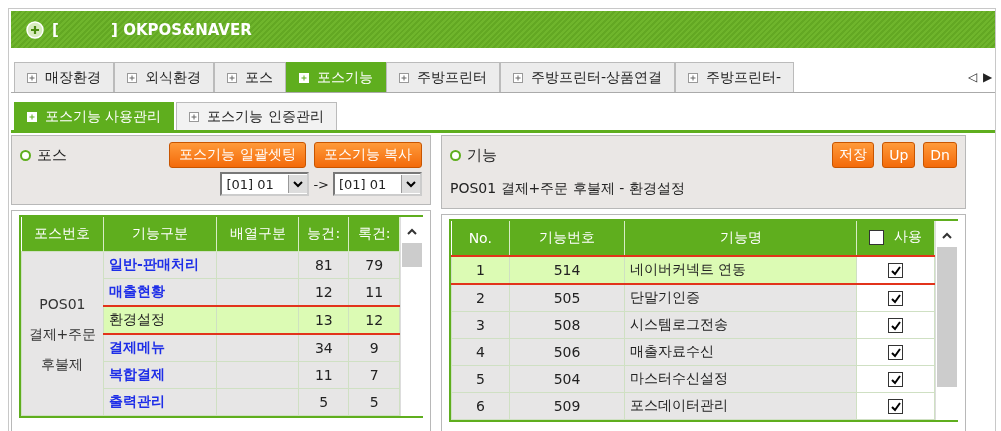 The width and height of the screenshot is (1001, 431). Describe the element at coordinates (987, 77) in the screenshot. I see `scroll-arrow-button: ▶` at that location.